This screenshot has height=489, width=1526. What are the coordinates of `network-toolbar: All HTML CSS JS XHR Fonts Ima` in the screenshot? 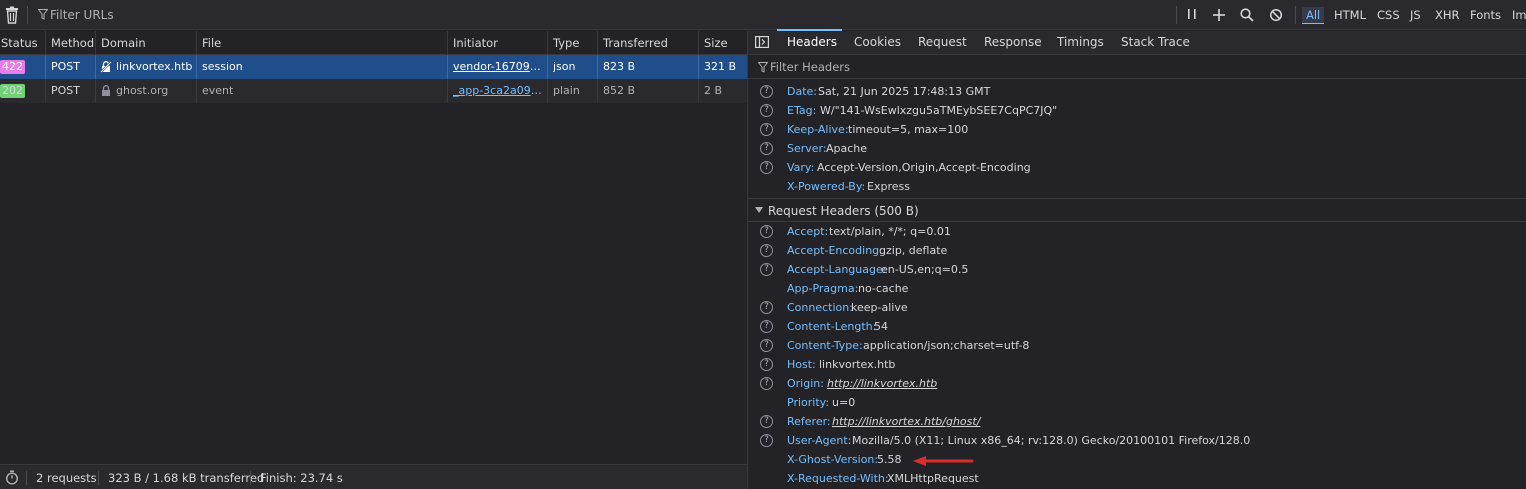 It's located at (763, 15).